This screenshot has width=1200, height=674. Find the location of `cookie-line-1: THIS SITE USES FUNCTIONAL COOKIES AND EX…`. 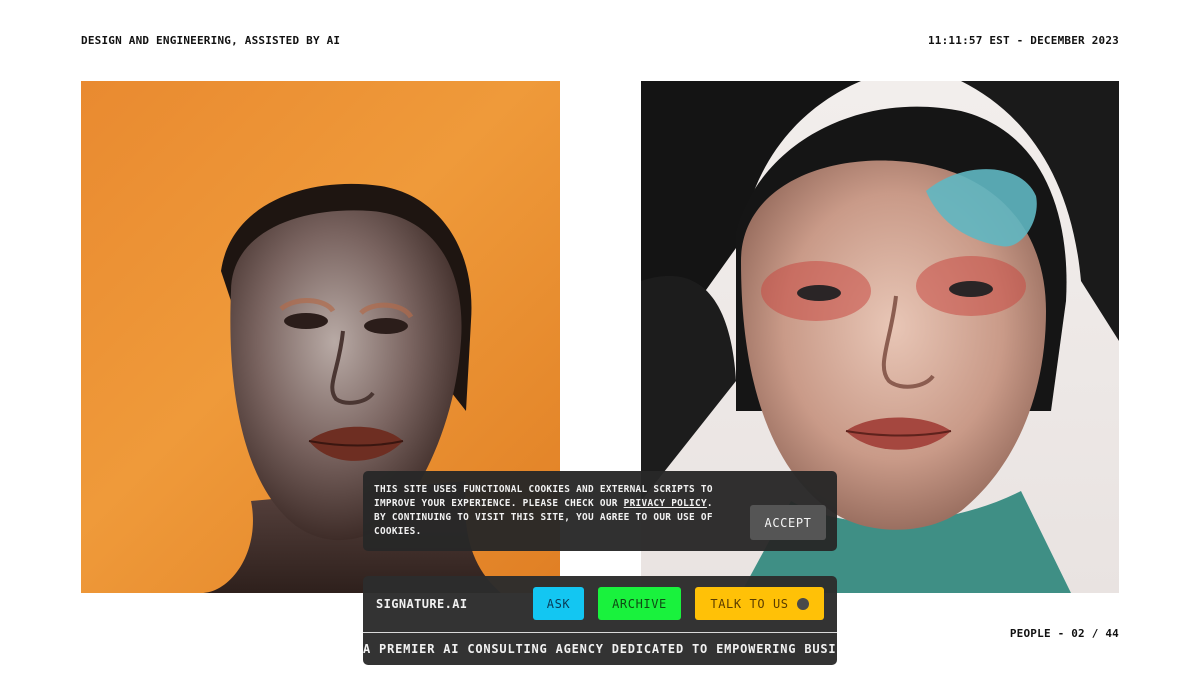

cookie-line-1: THIS SITE USES FUNCTIONAL COOKIES AND EX… is located at coordinates (543, 489).